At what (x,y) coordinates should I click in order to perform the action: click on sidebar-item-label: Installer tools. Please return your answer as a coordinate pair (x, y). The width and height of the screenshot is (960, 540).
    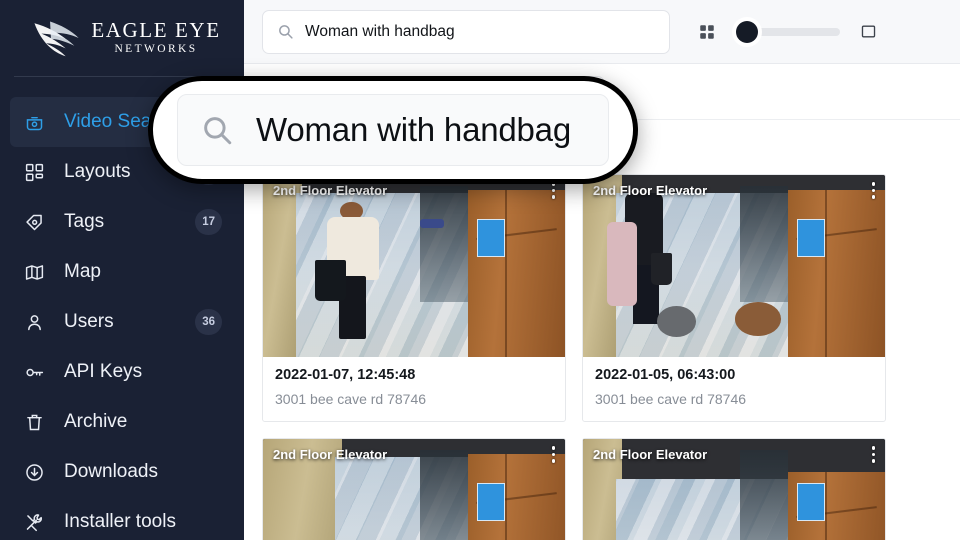
    Looking at the image, I should click on (120, 521).